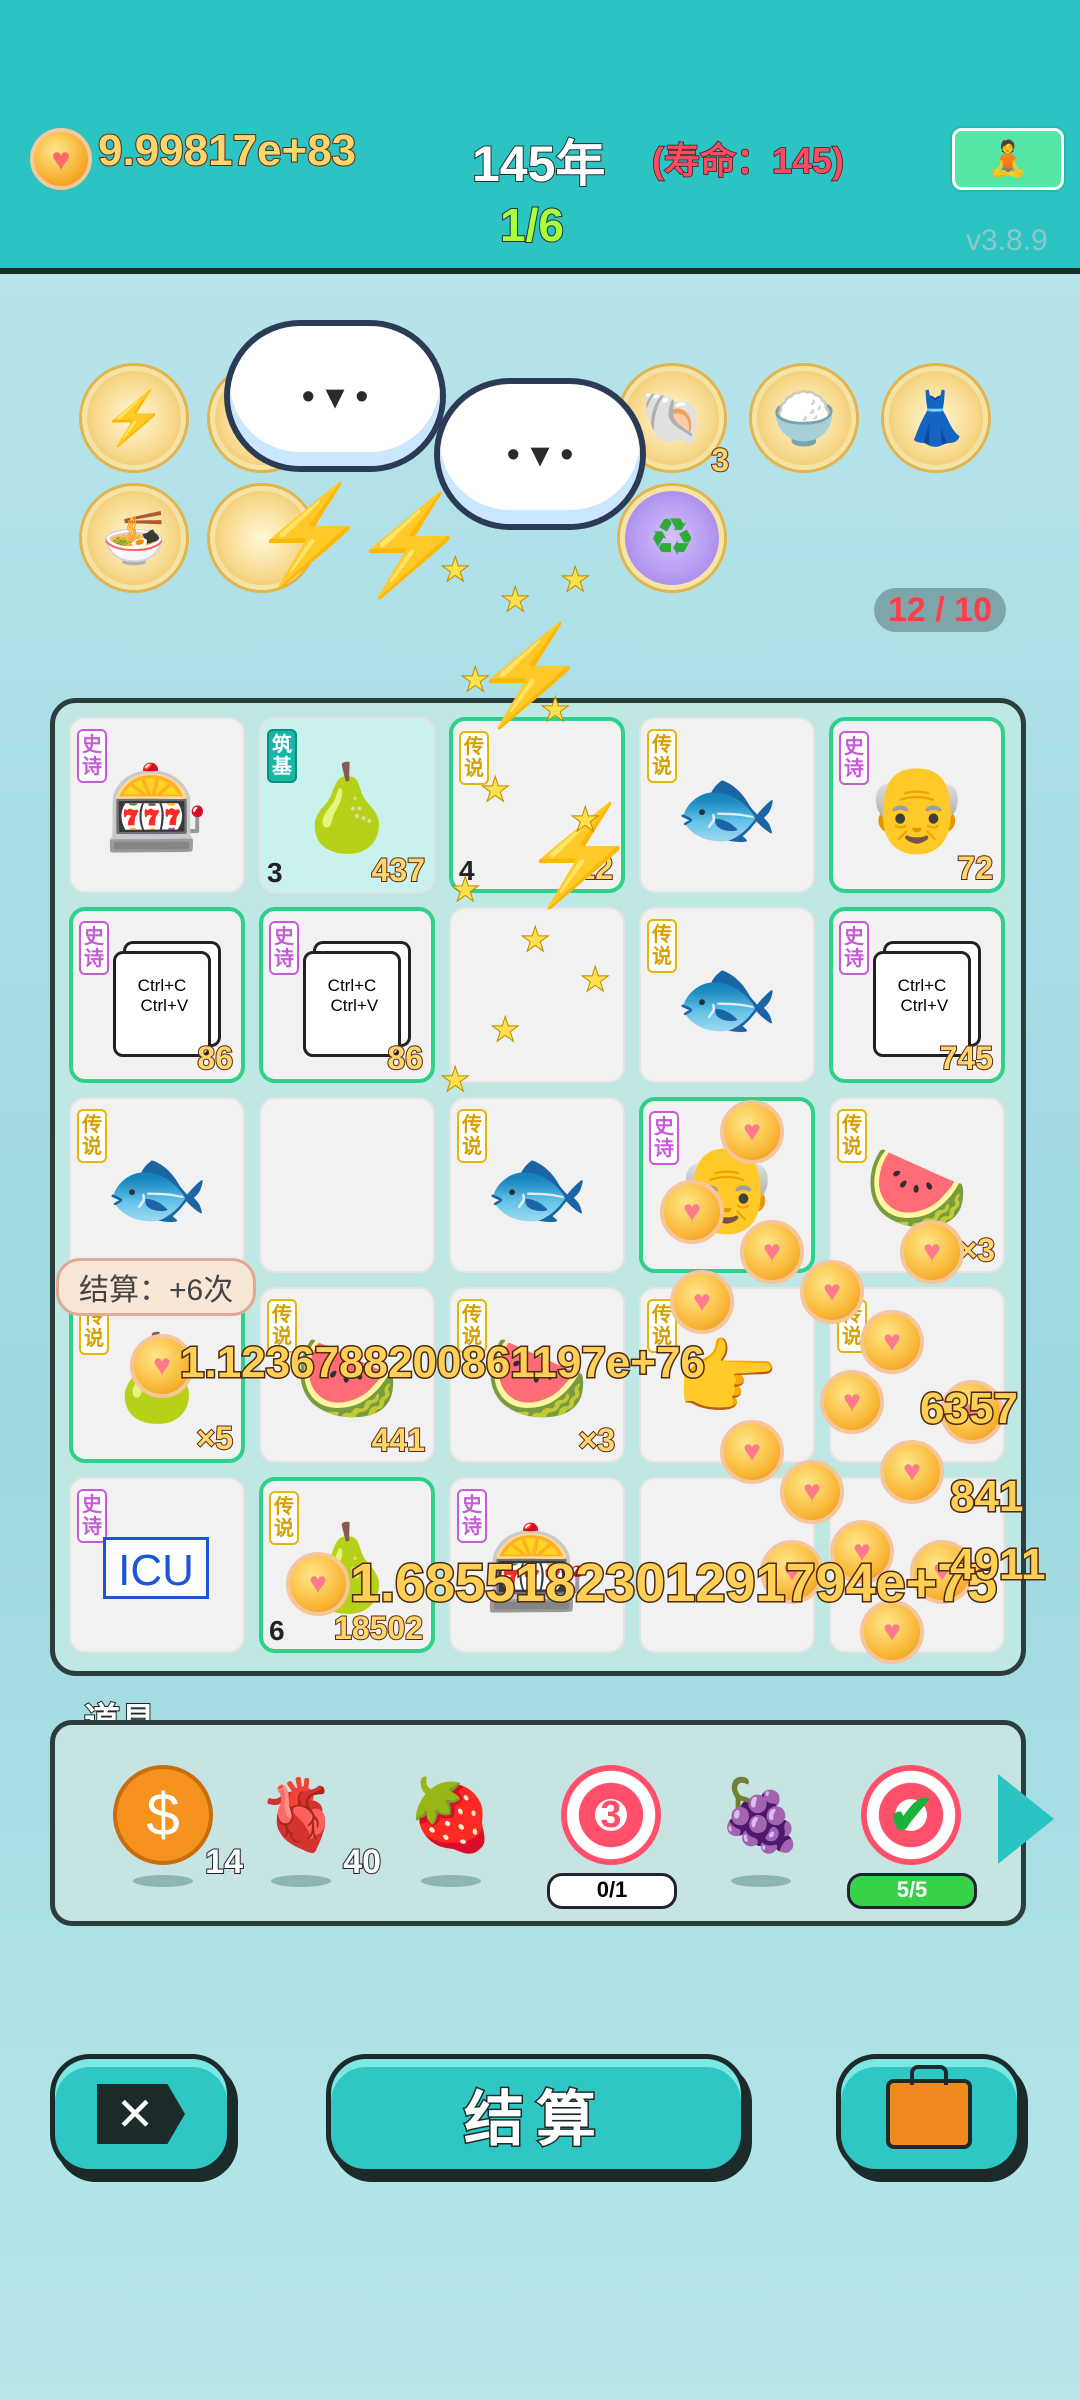  I want to click on prop-item: ✔ 5/5, so click(912, 1837).